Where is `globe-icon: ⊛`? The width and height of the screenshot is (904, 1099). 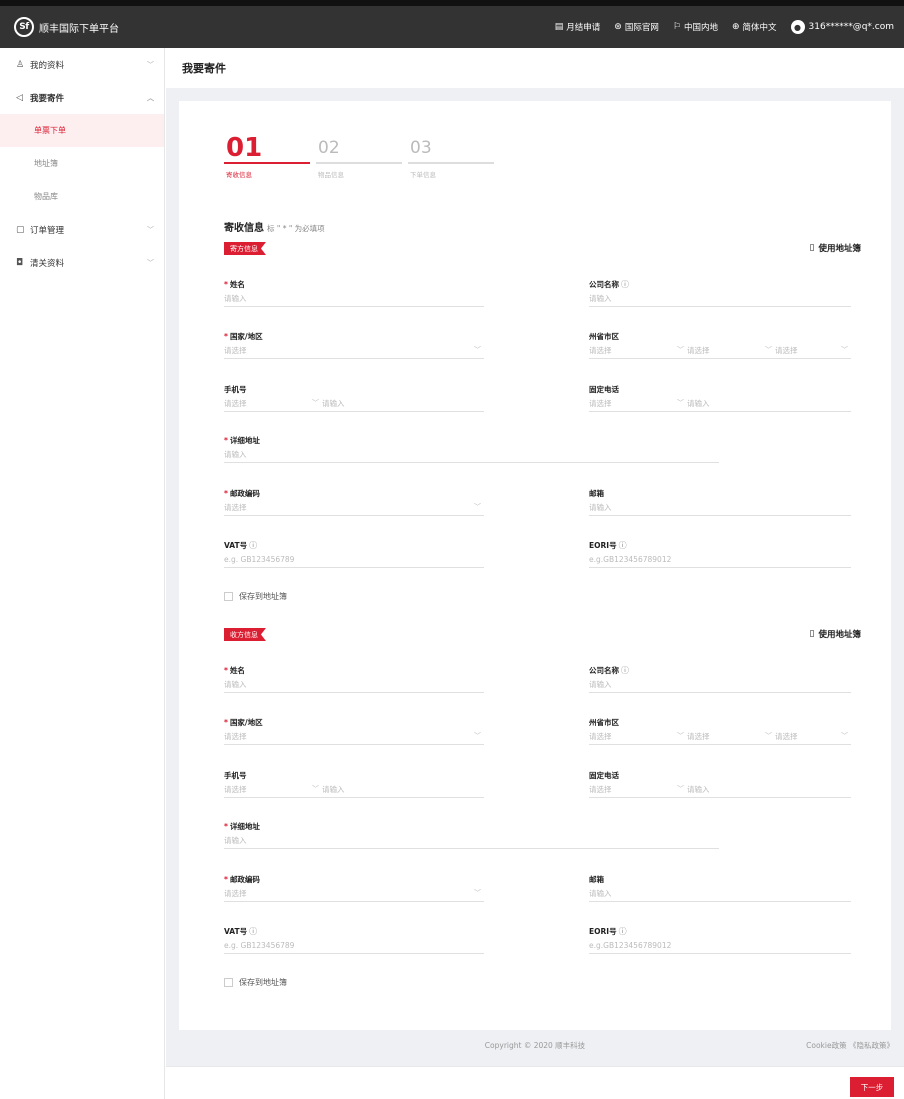
globe-icon: ⊛ is located at coordinates (618, 27).